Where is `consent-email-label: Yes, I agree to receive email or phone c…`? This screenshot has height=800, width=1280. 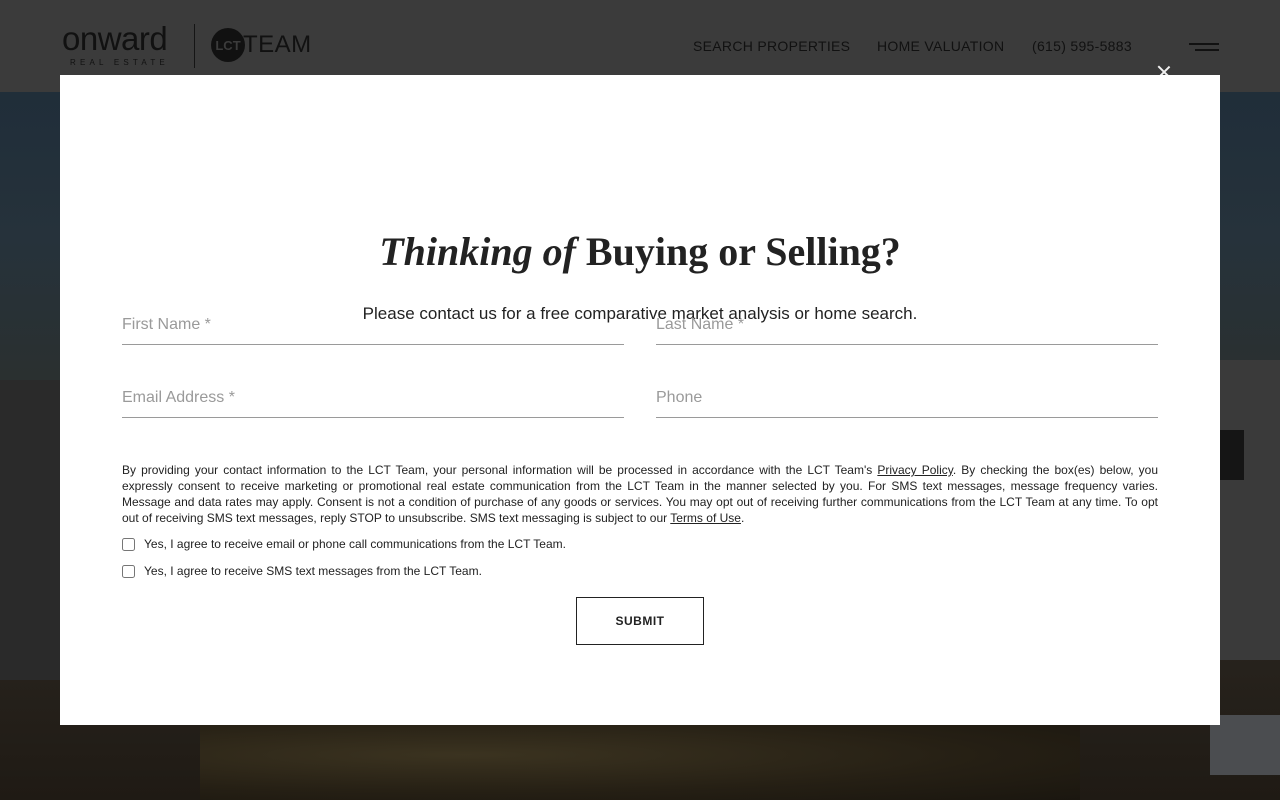
consent-email-label: Yes, I agree to receive email or phone c… is located at coordinates (355, 544).